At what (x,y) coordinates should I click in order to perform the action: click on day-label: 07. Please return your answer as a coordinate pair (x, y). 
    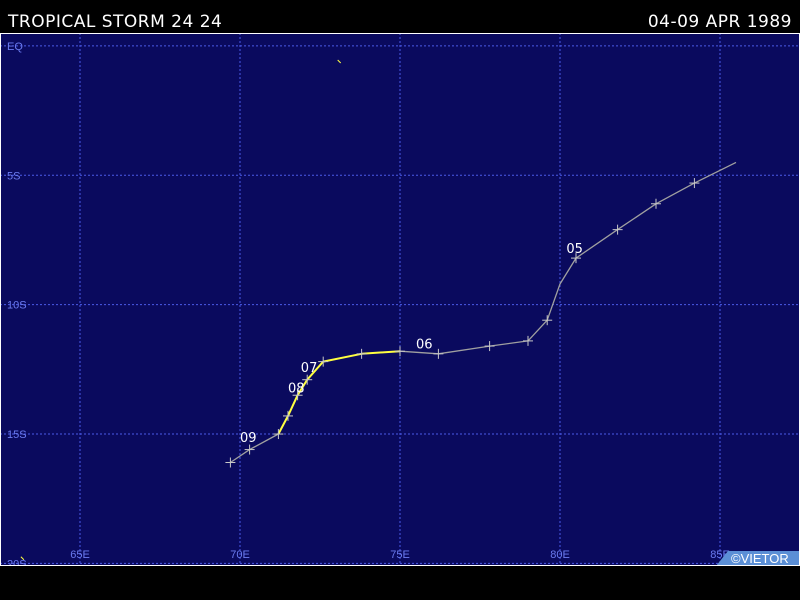
    Looking at the image, I should click on (309, 368).